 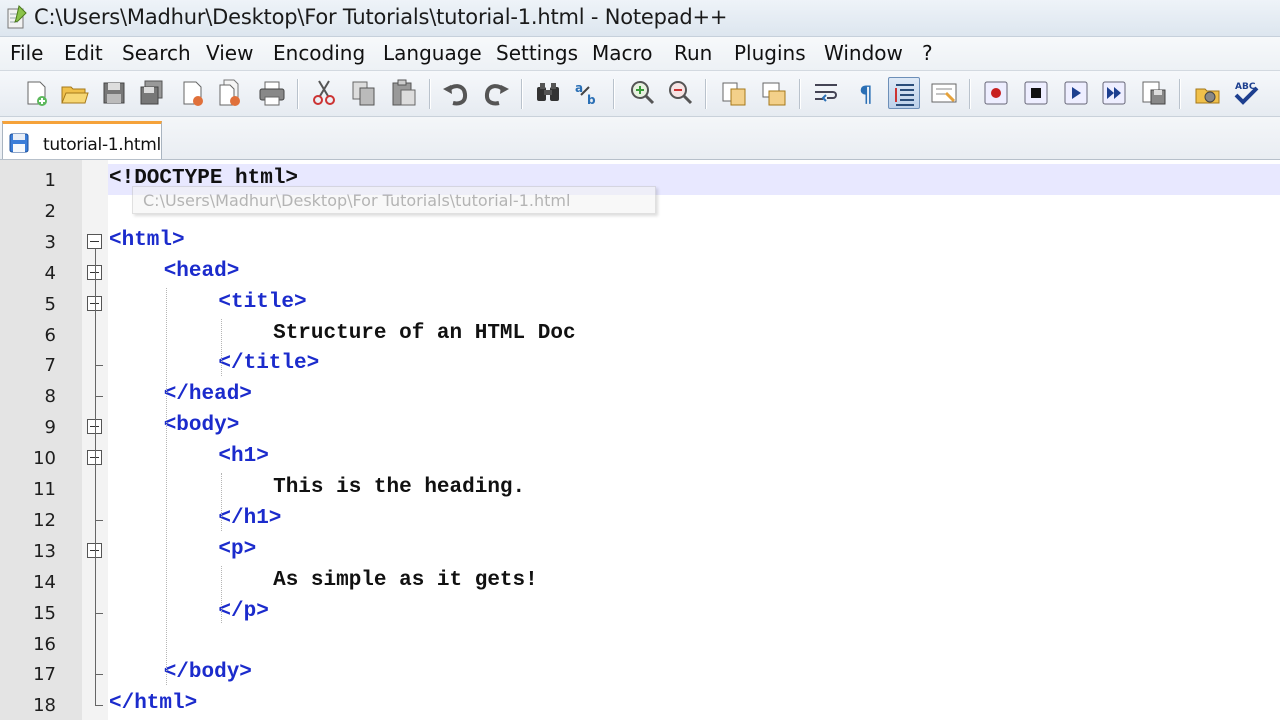 I want to click on line-number: 4, so click(x=50, y=273).